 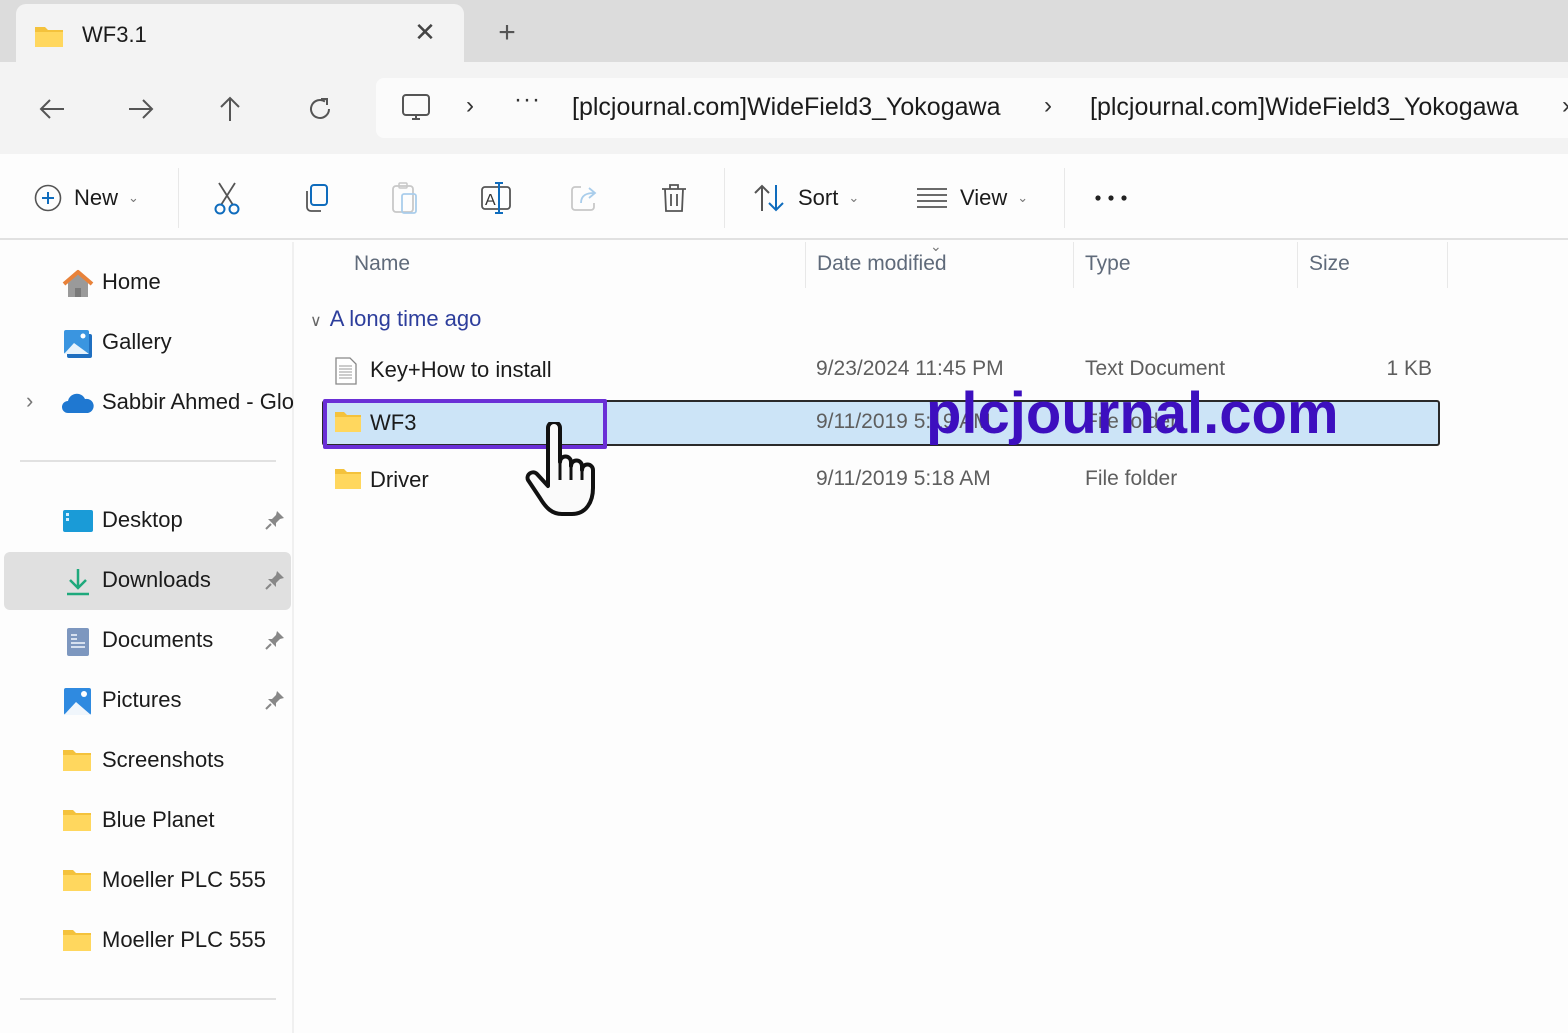 I want to click on documents-icon, so click(x=78, y=642).